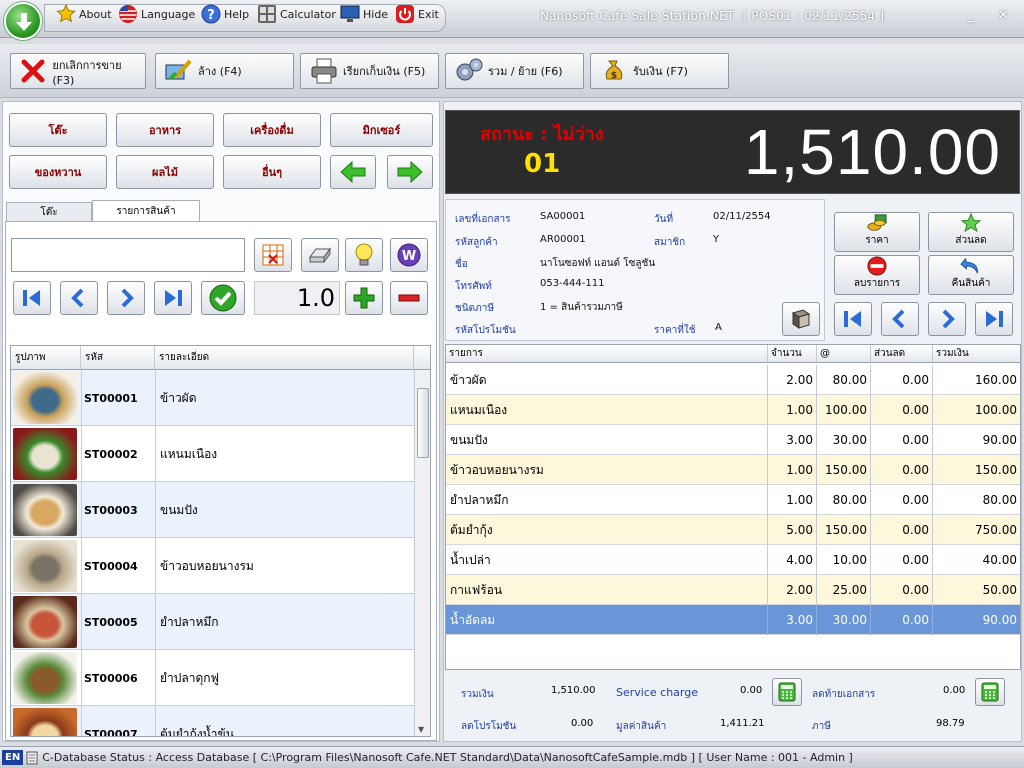 Image resolution: width=1024 pixels, height=768 pixels. I want to click on order-row: ยำปลาหมึก 1.00 80.00 0.00 80.00, so click(733, 500).